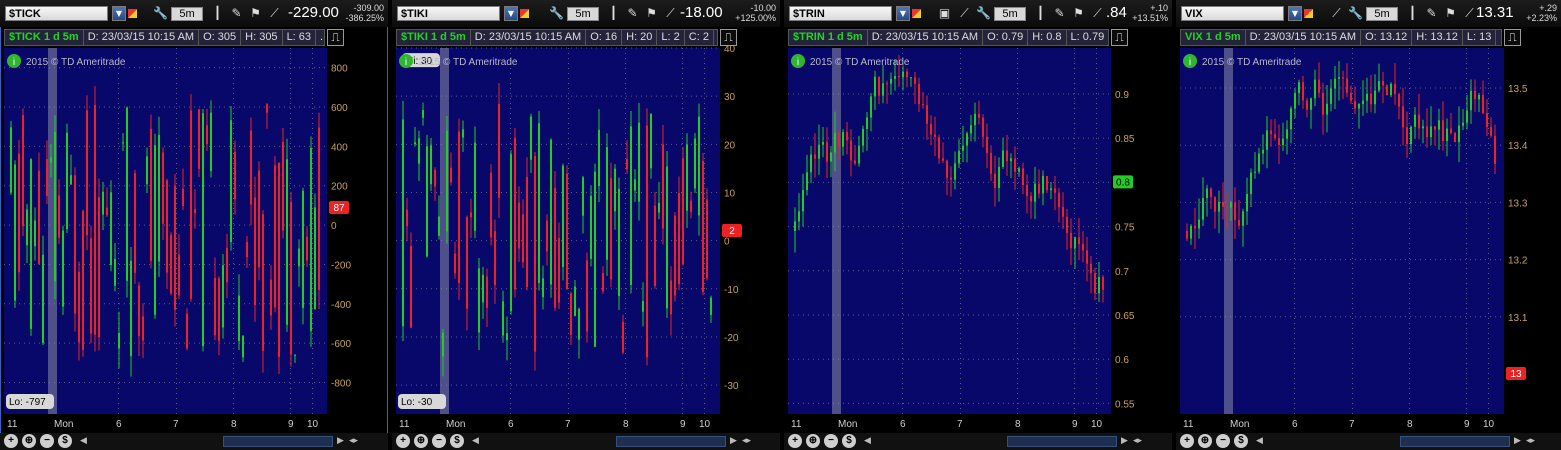 The image size is (1561, 450). Describe the element at coordinates (341, 305) in the screenshot. I see `y-tick-label: -400` at that location.